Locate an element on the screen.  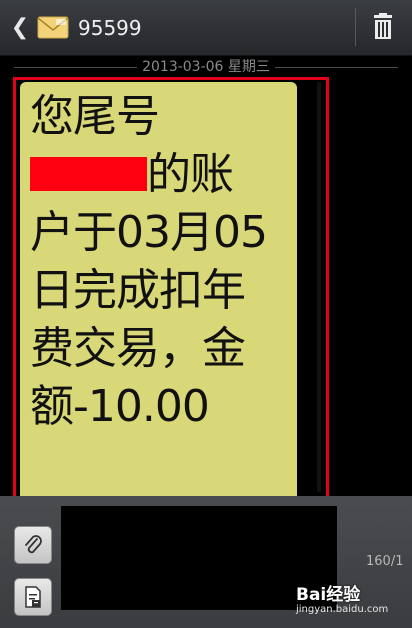
paperclip-icon is located at coordinates (33, 544).